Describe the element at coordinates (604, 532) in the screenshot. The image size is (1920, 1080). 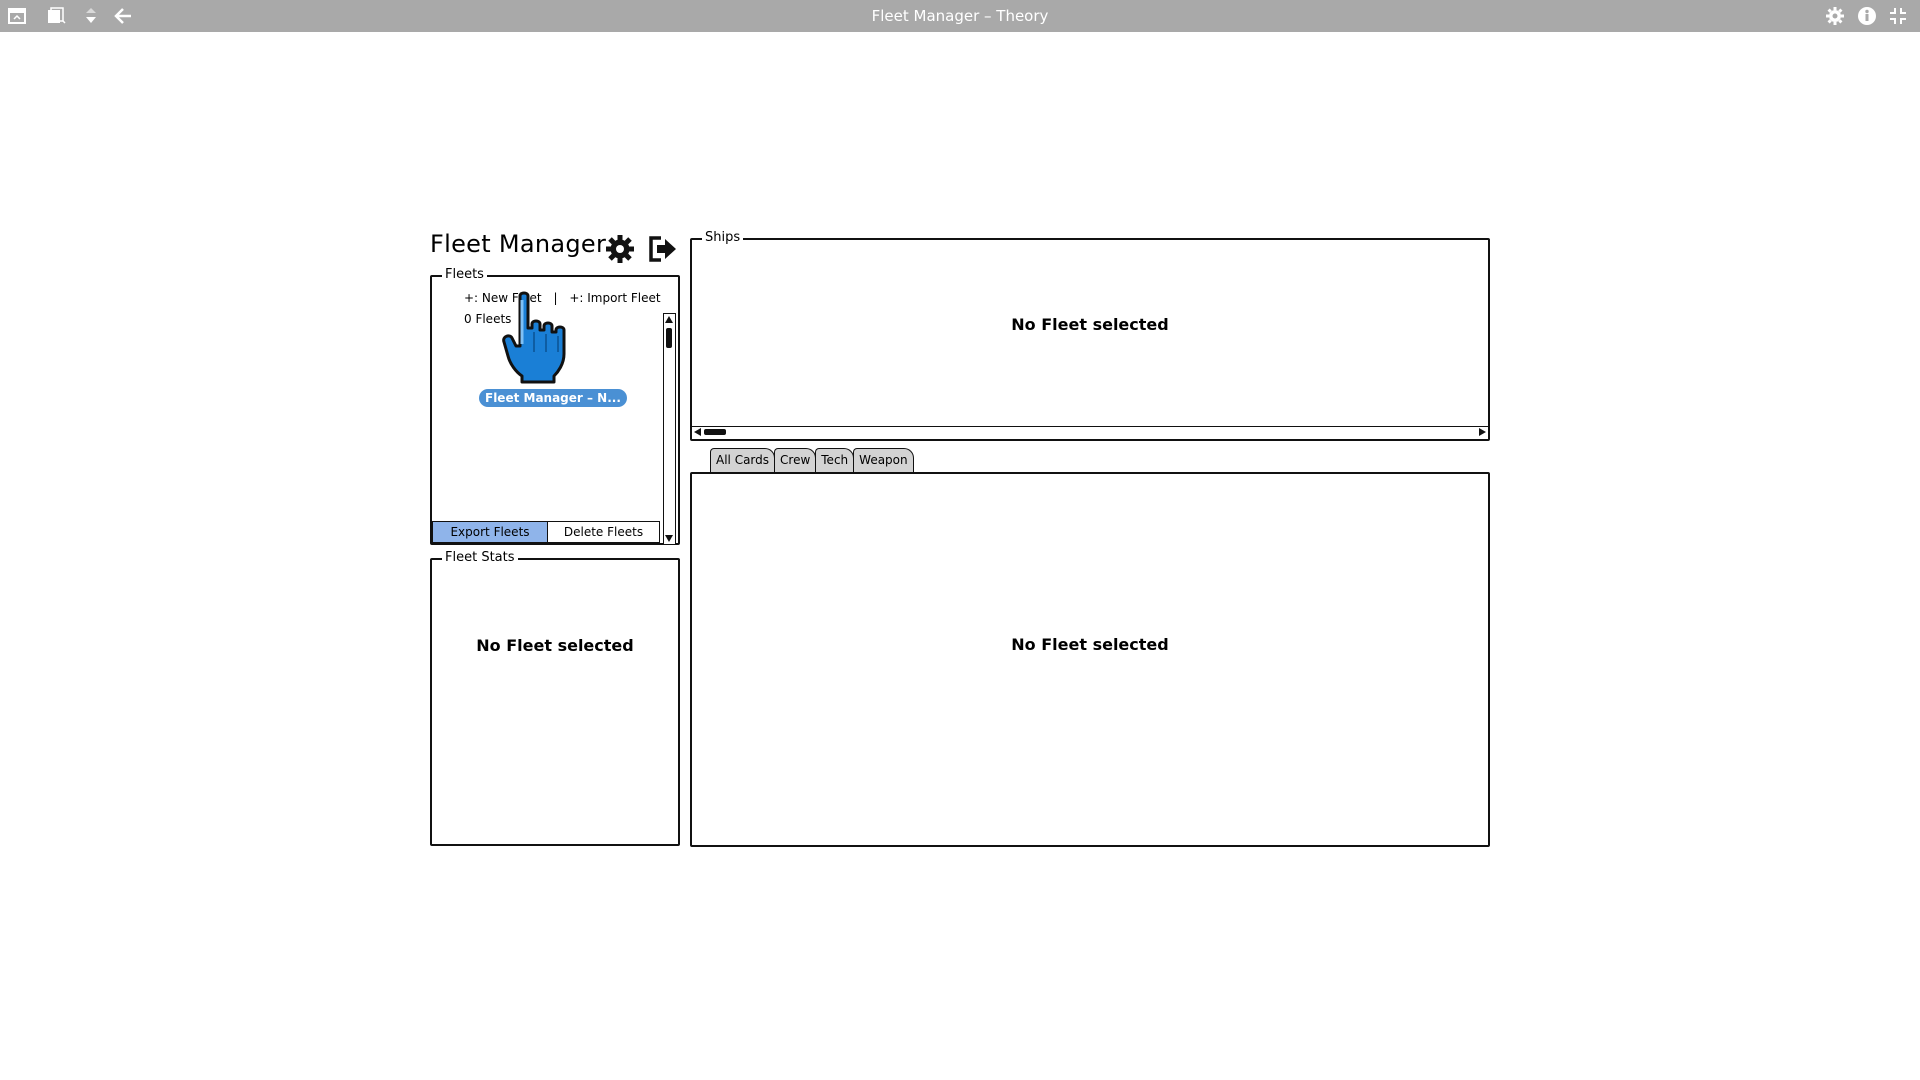
I see `delete-fleets-button: Delete Fleets` at that location.